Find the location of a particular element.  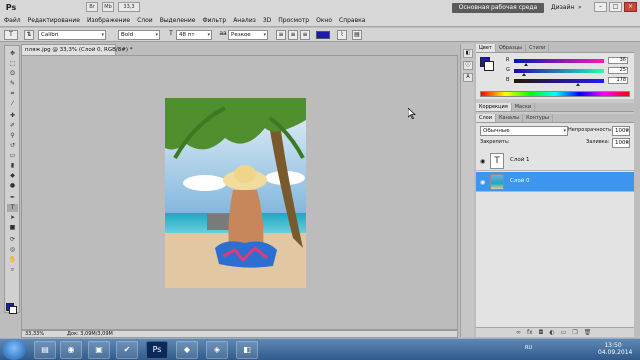

history-brush-tool-icon: ↺ is located at coordinates (12, 146).